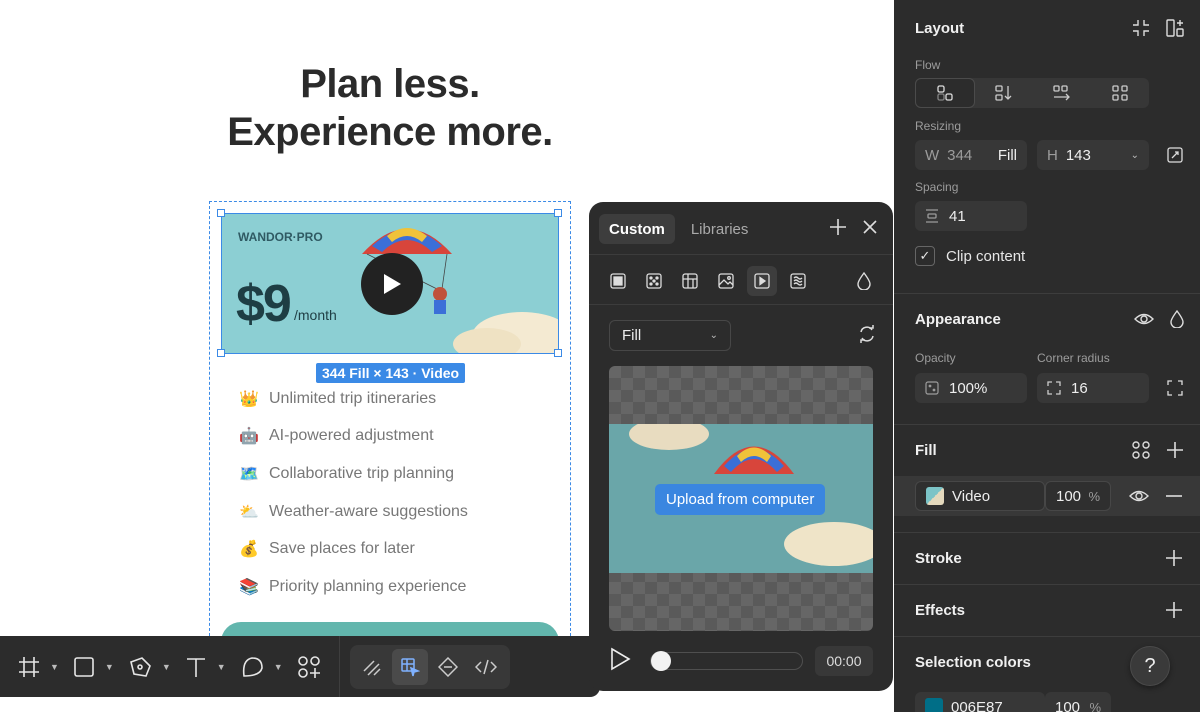 The height and width of the screenshot is (712, 1200). What do you see at coordinates (864, 281) in the screenshot?
I see `opacity-drop-button` at bounding box center [864, 281].